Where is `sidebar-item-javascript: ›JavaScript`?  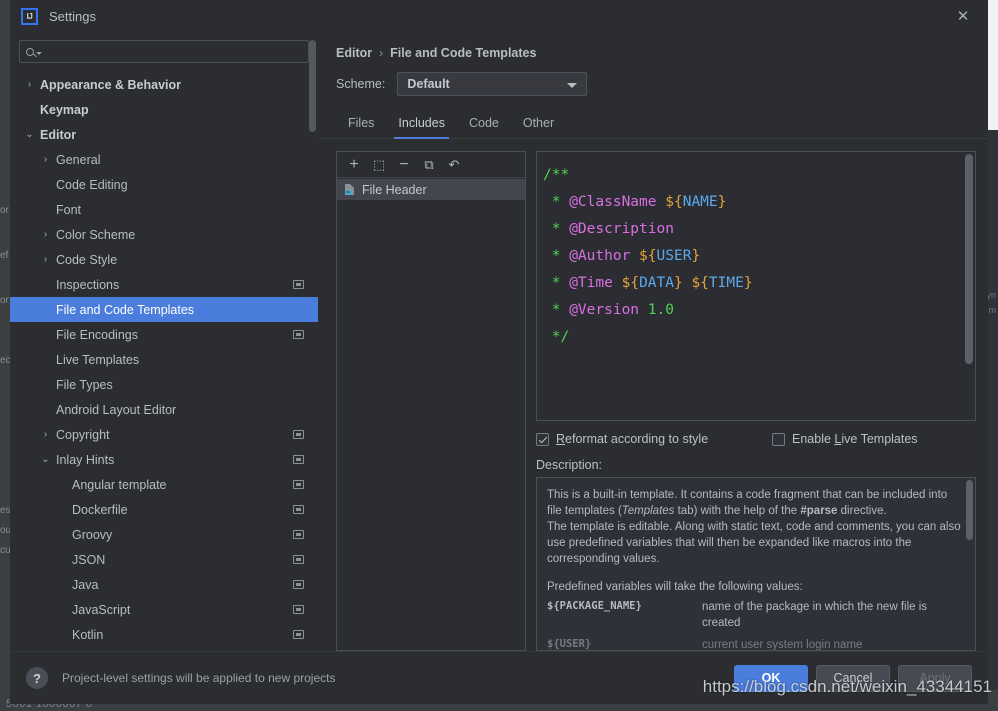
sidebar-item-javascript: ›JavaScript is located at coordinates (164, 609).